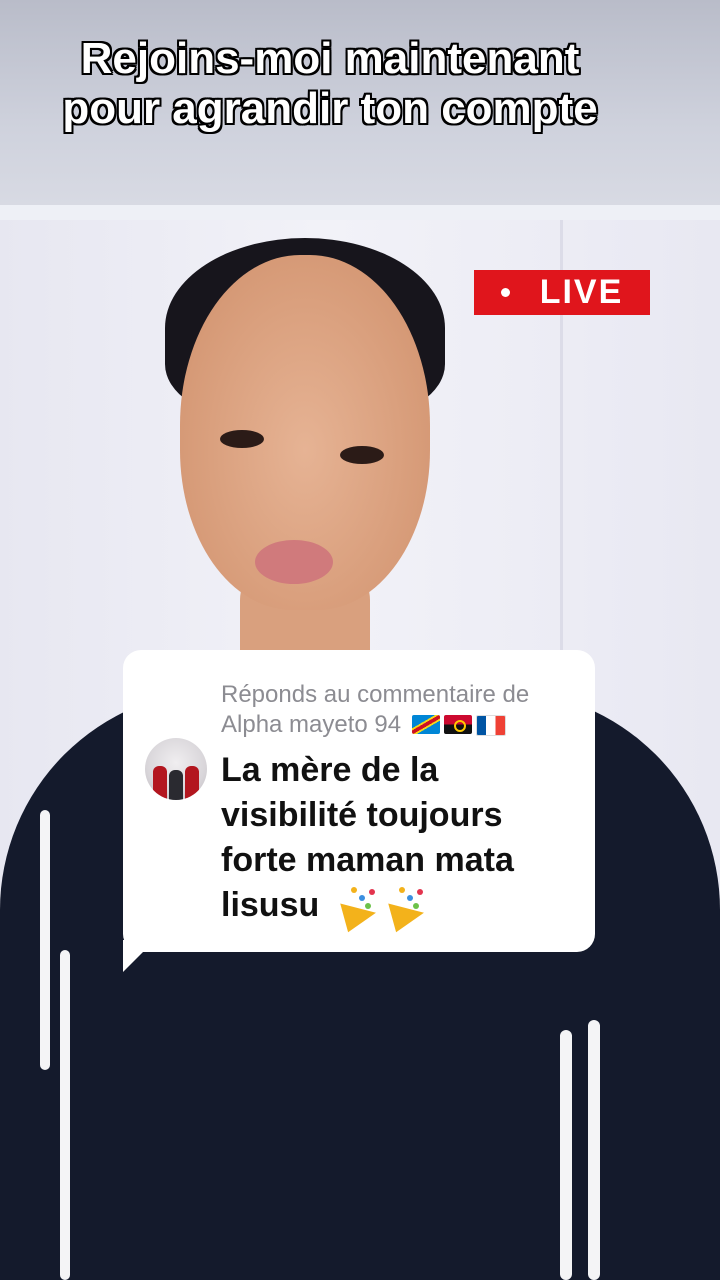  Describe the element at coordinates (242, 439) in the screenshot. I see `person-eye-left` at that location.